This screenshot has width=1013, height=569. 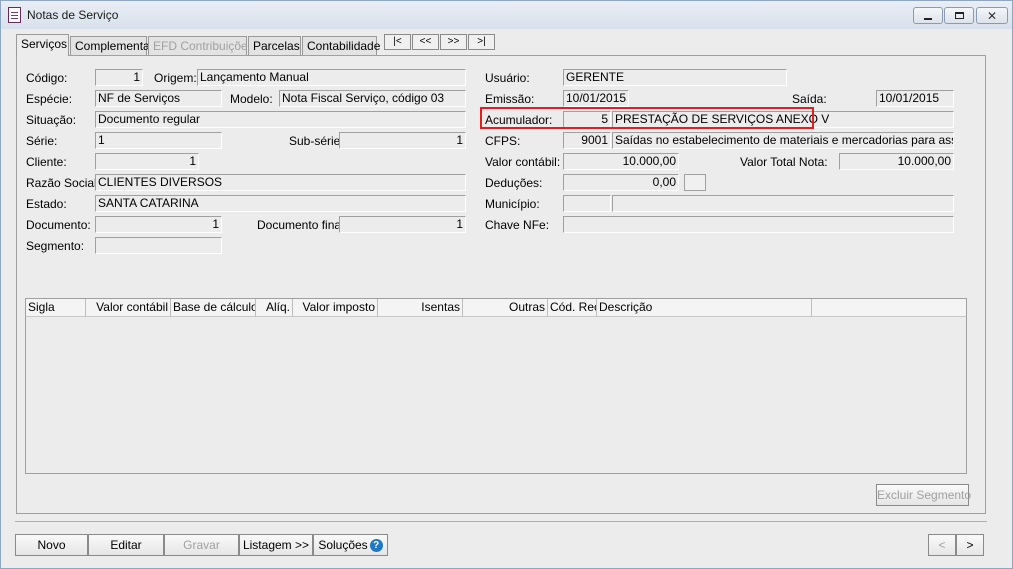 I want to click on col-outras: Outras, so click(x=505, y=308).